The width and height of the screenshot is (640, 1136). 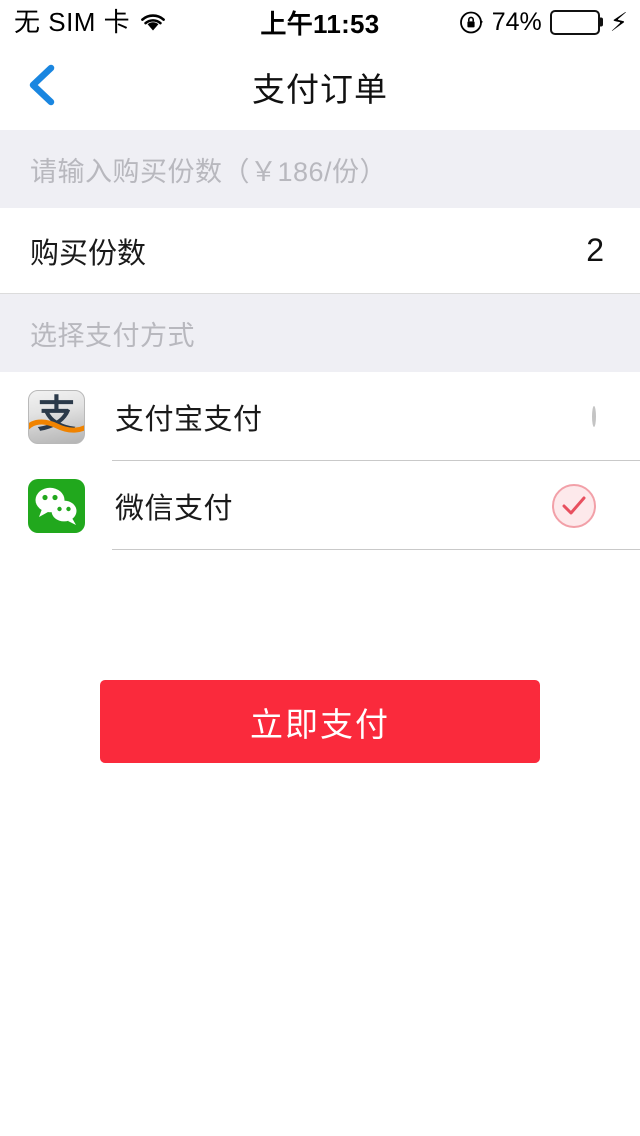 What do you see at coordinates (595, 250) in the screenshot?
I see `quantity-value: 2` at bounding box center [595, 250].